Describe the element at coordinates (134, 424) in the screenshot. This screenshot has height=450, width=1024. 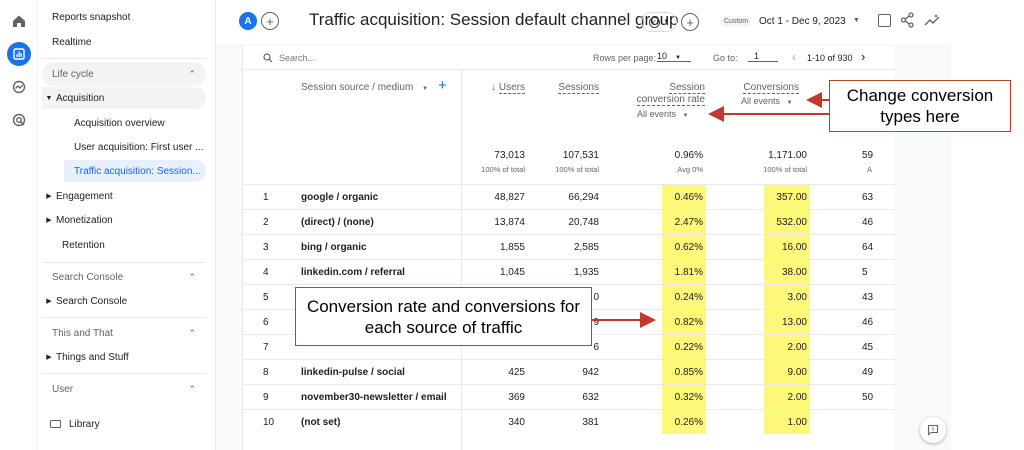
I see `nav-library: Library` at that location.